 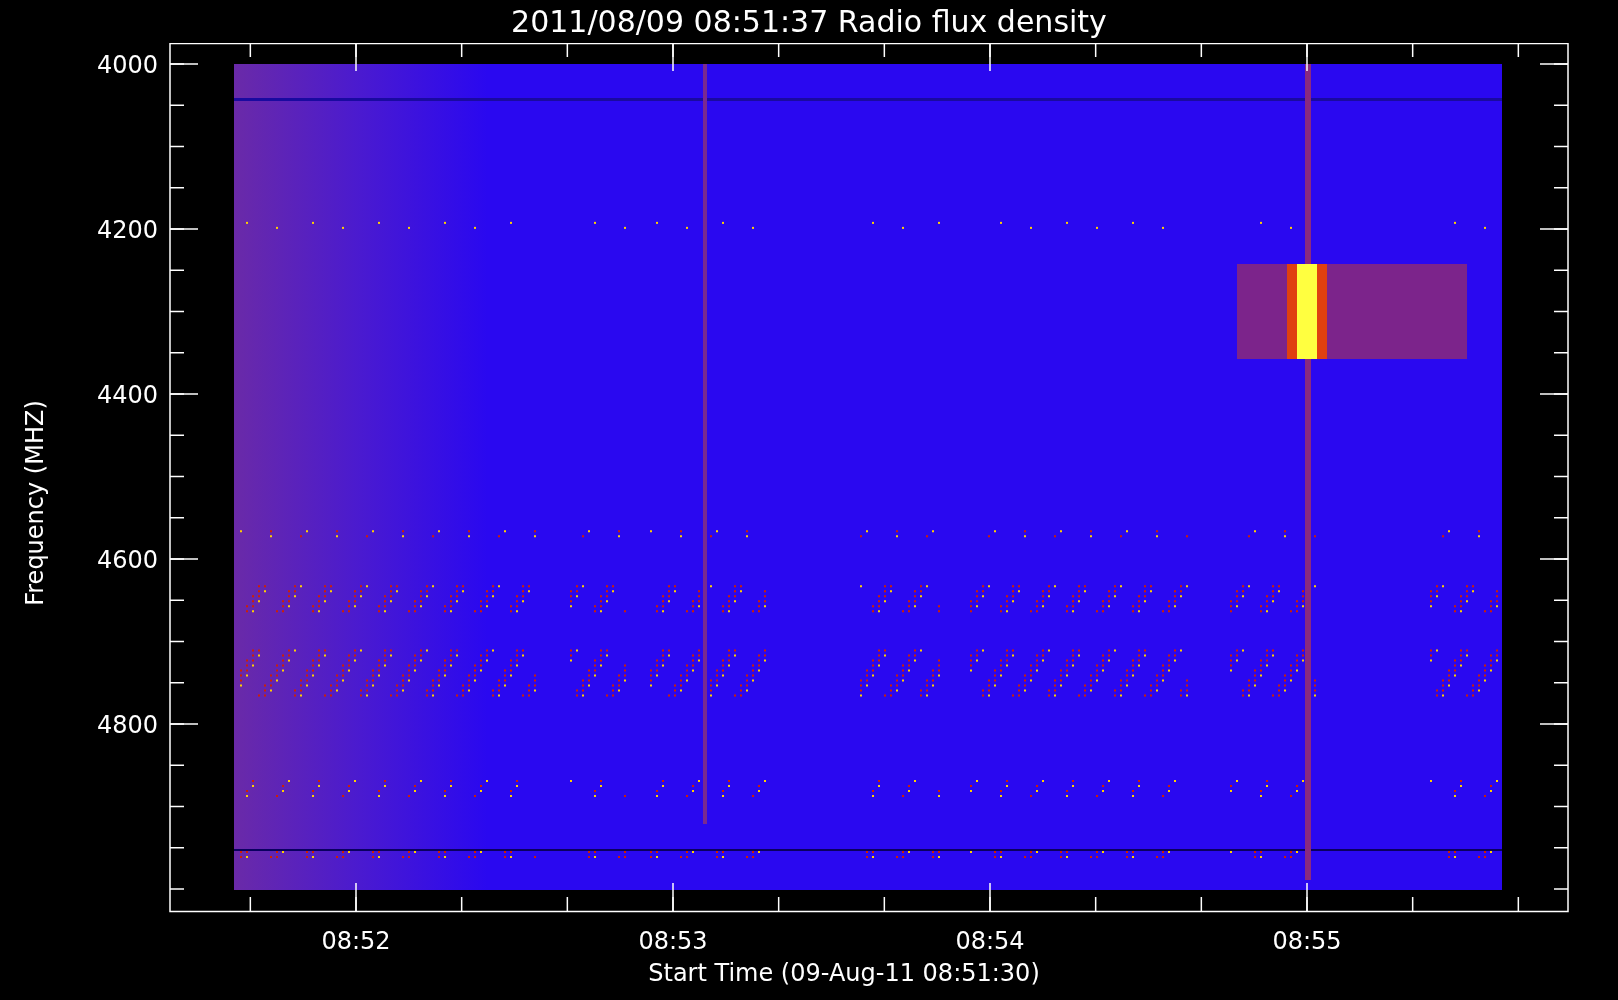 I want to click on plot-title: 2011/08/09 08:51:37 Radio flux density, so click(x=809, y=21).